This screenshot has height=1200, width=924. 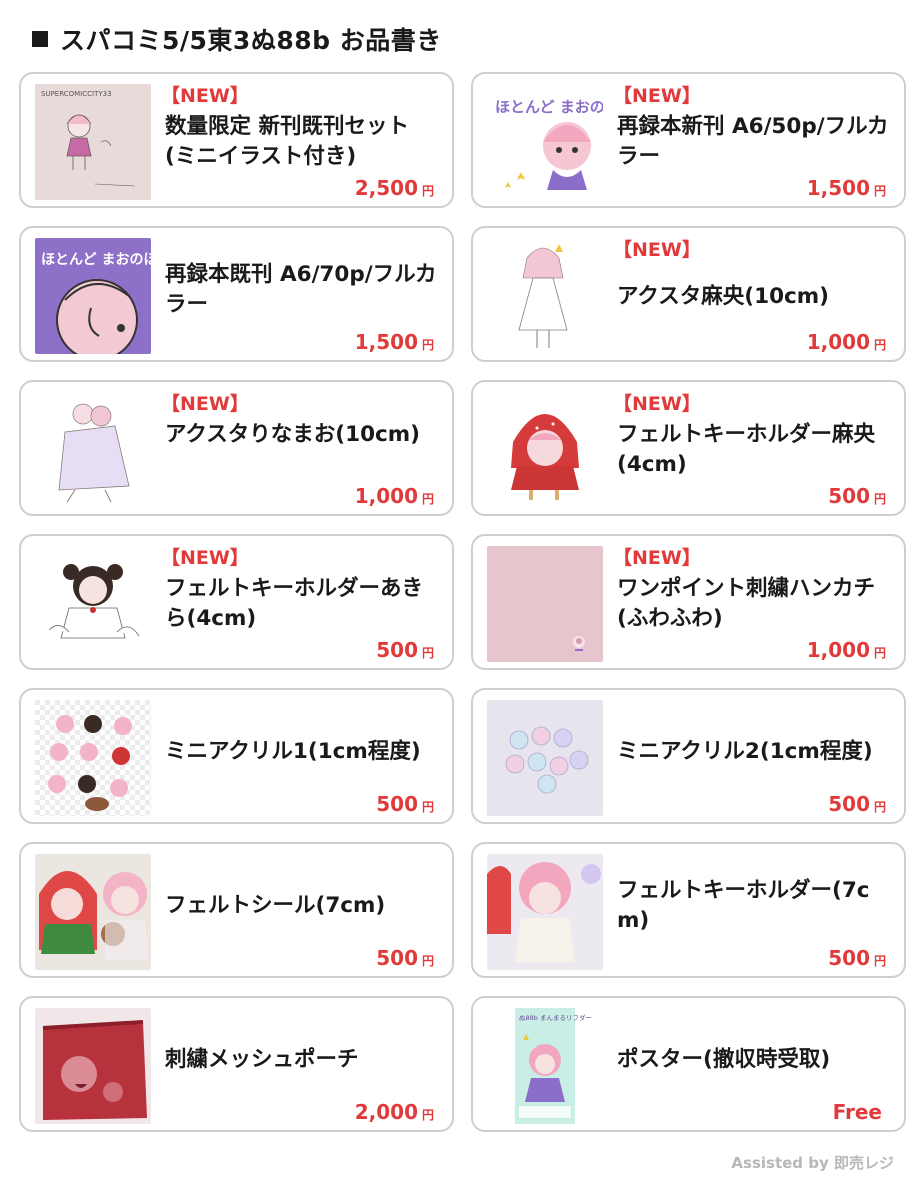 I want to click on item-card: 【NEW】 フェルトキーホルダー麻央(4cm) 500 円, so click(x=688, y=448).